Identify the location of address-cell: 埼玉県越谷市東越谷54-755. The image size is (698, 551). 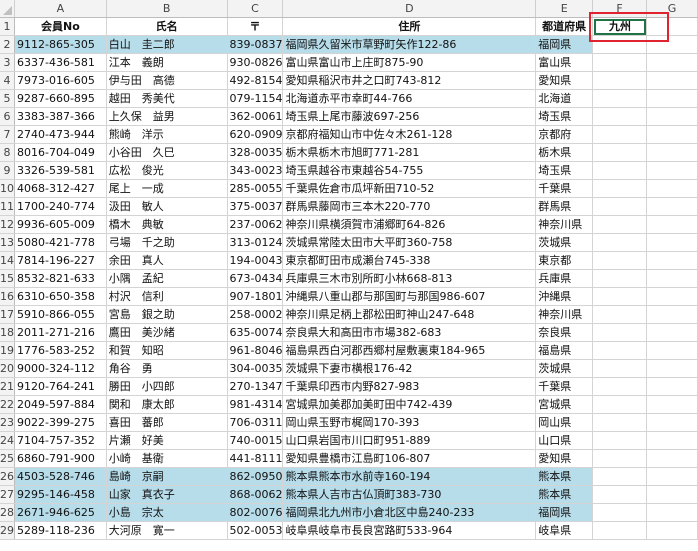
(409, 170).